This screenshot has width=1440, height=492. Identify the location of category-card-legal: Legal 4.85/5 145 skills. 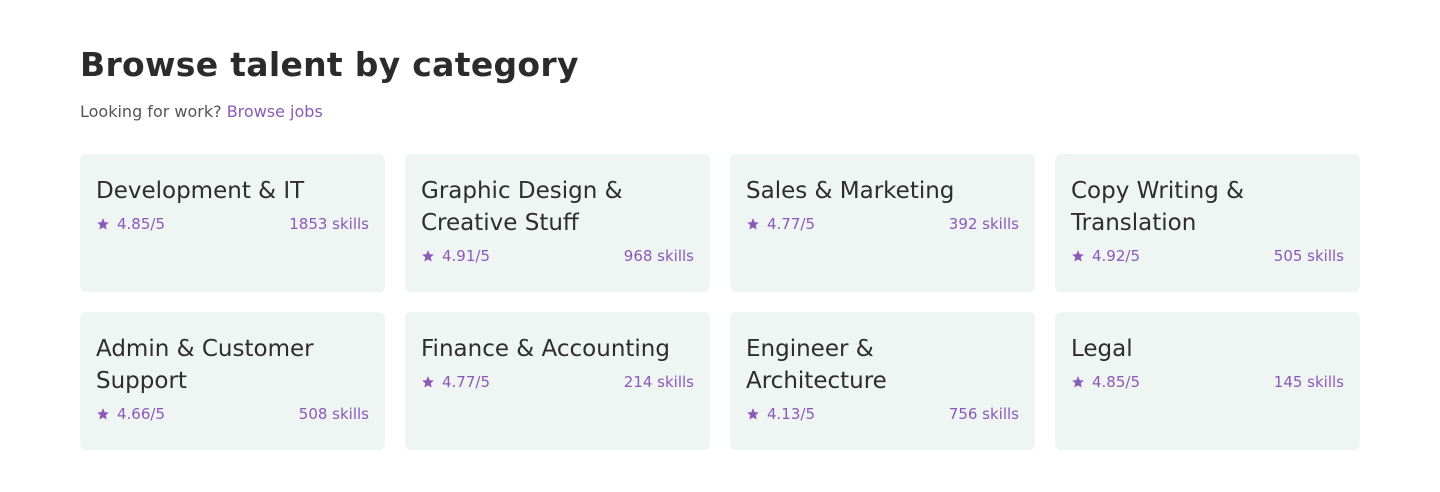
(1207, 381).